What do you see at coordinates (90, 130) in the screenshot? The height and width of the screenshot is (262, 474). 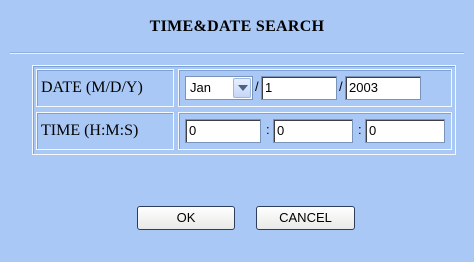 I see `time-label: TIME (H:M:S)` at bounding box center [90, 130].